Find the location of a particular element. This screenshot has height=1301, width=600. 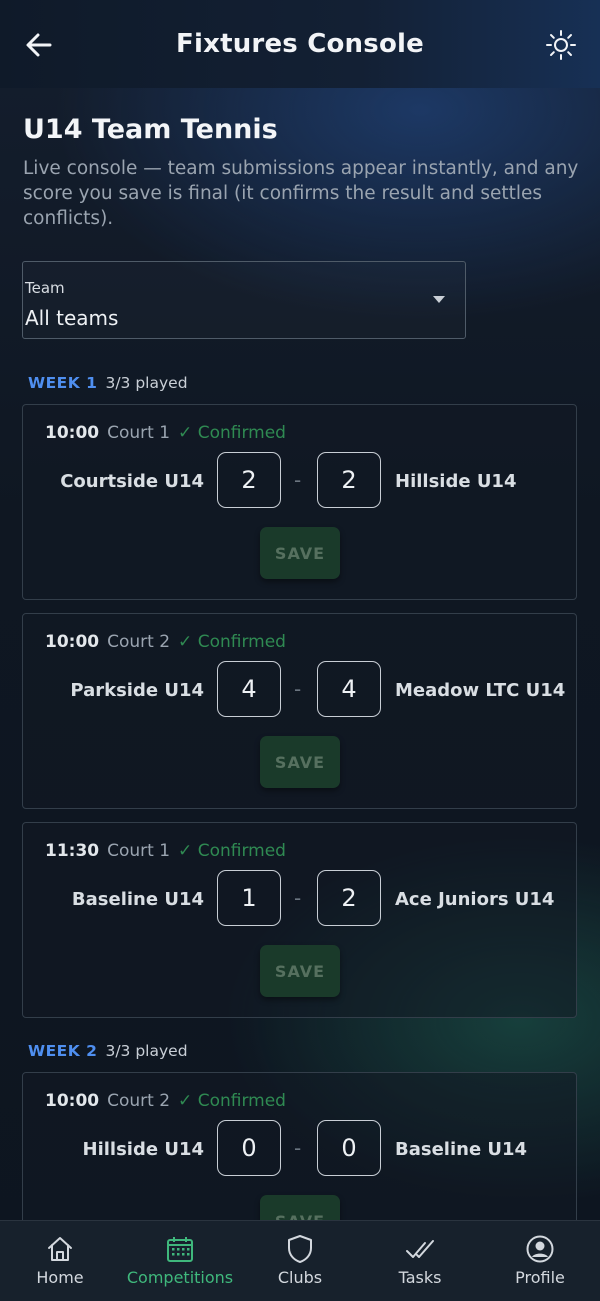

nav-item-clubs: Clubs is located at coordinates (300, 1261).